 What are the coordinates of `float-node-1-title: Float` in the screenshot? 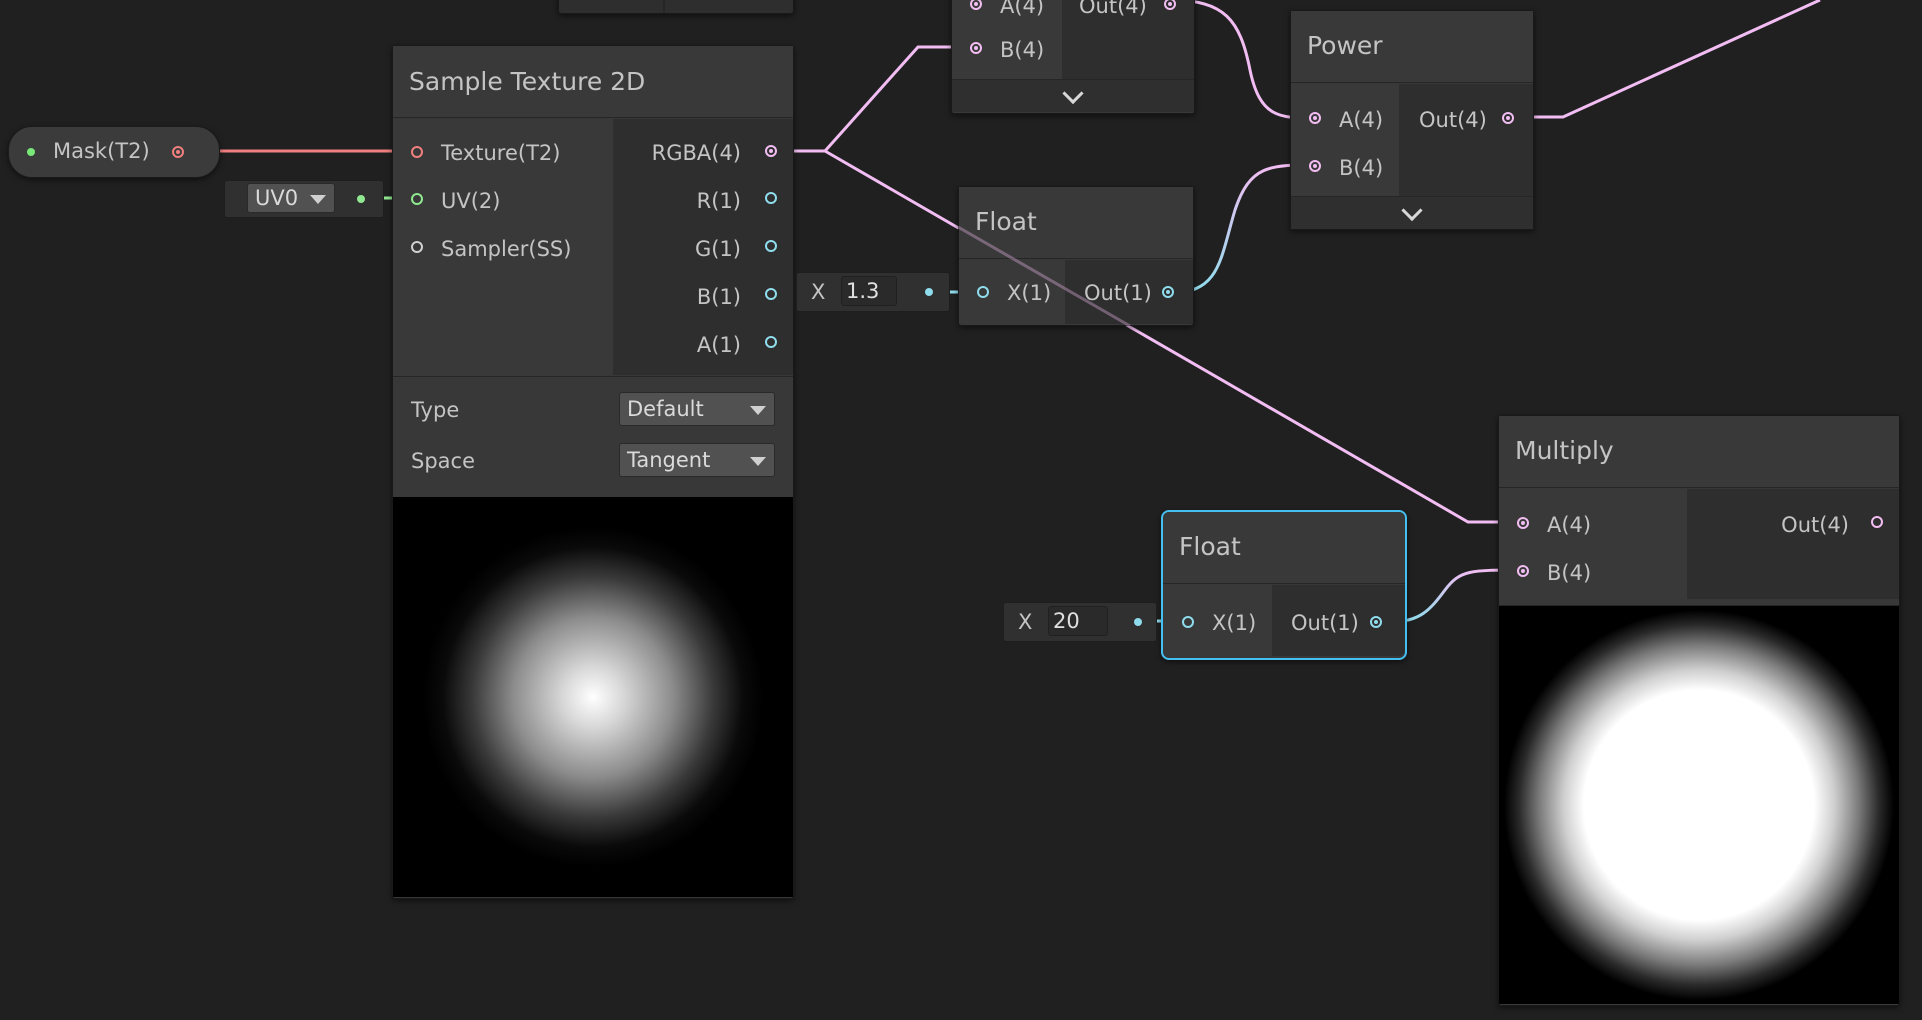 It's located at (1076, 223).